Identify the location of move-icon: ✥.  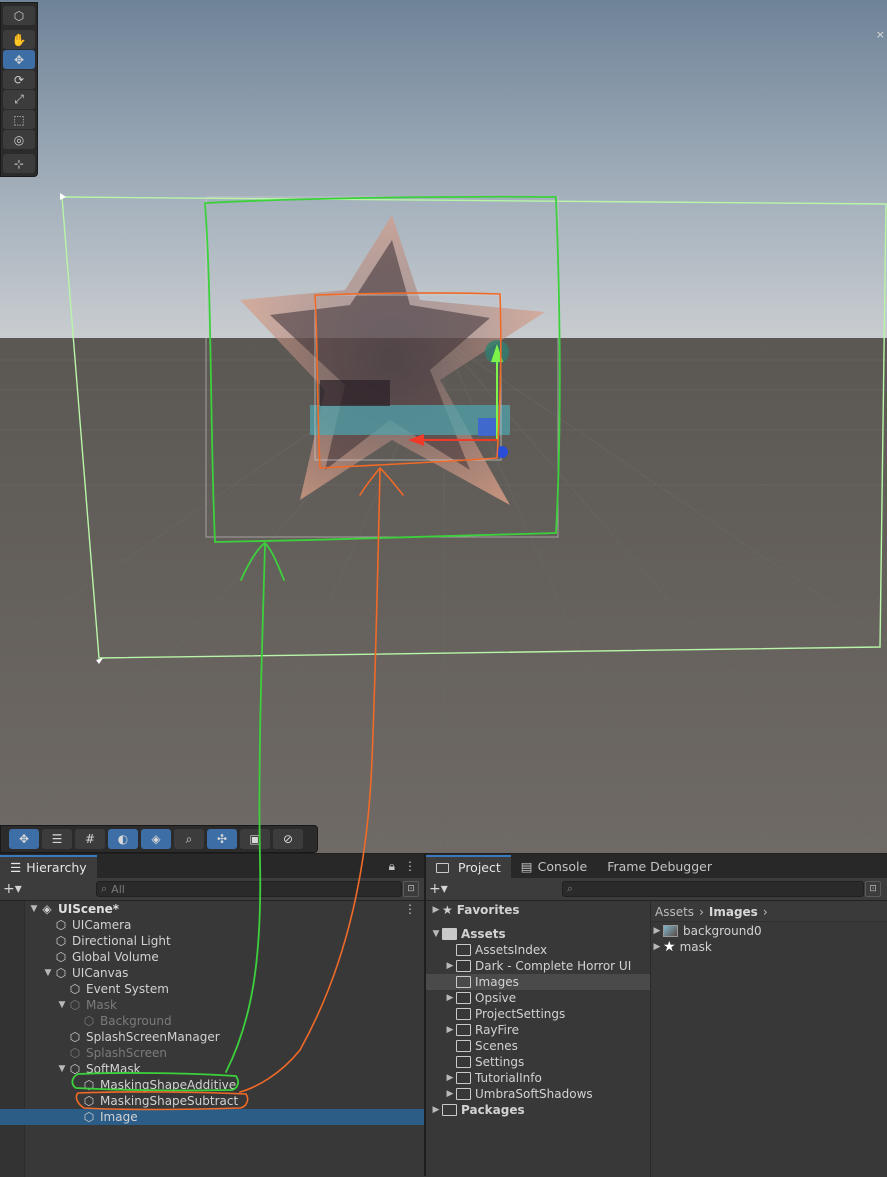
(19, 59).